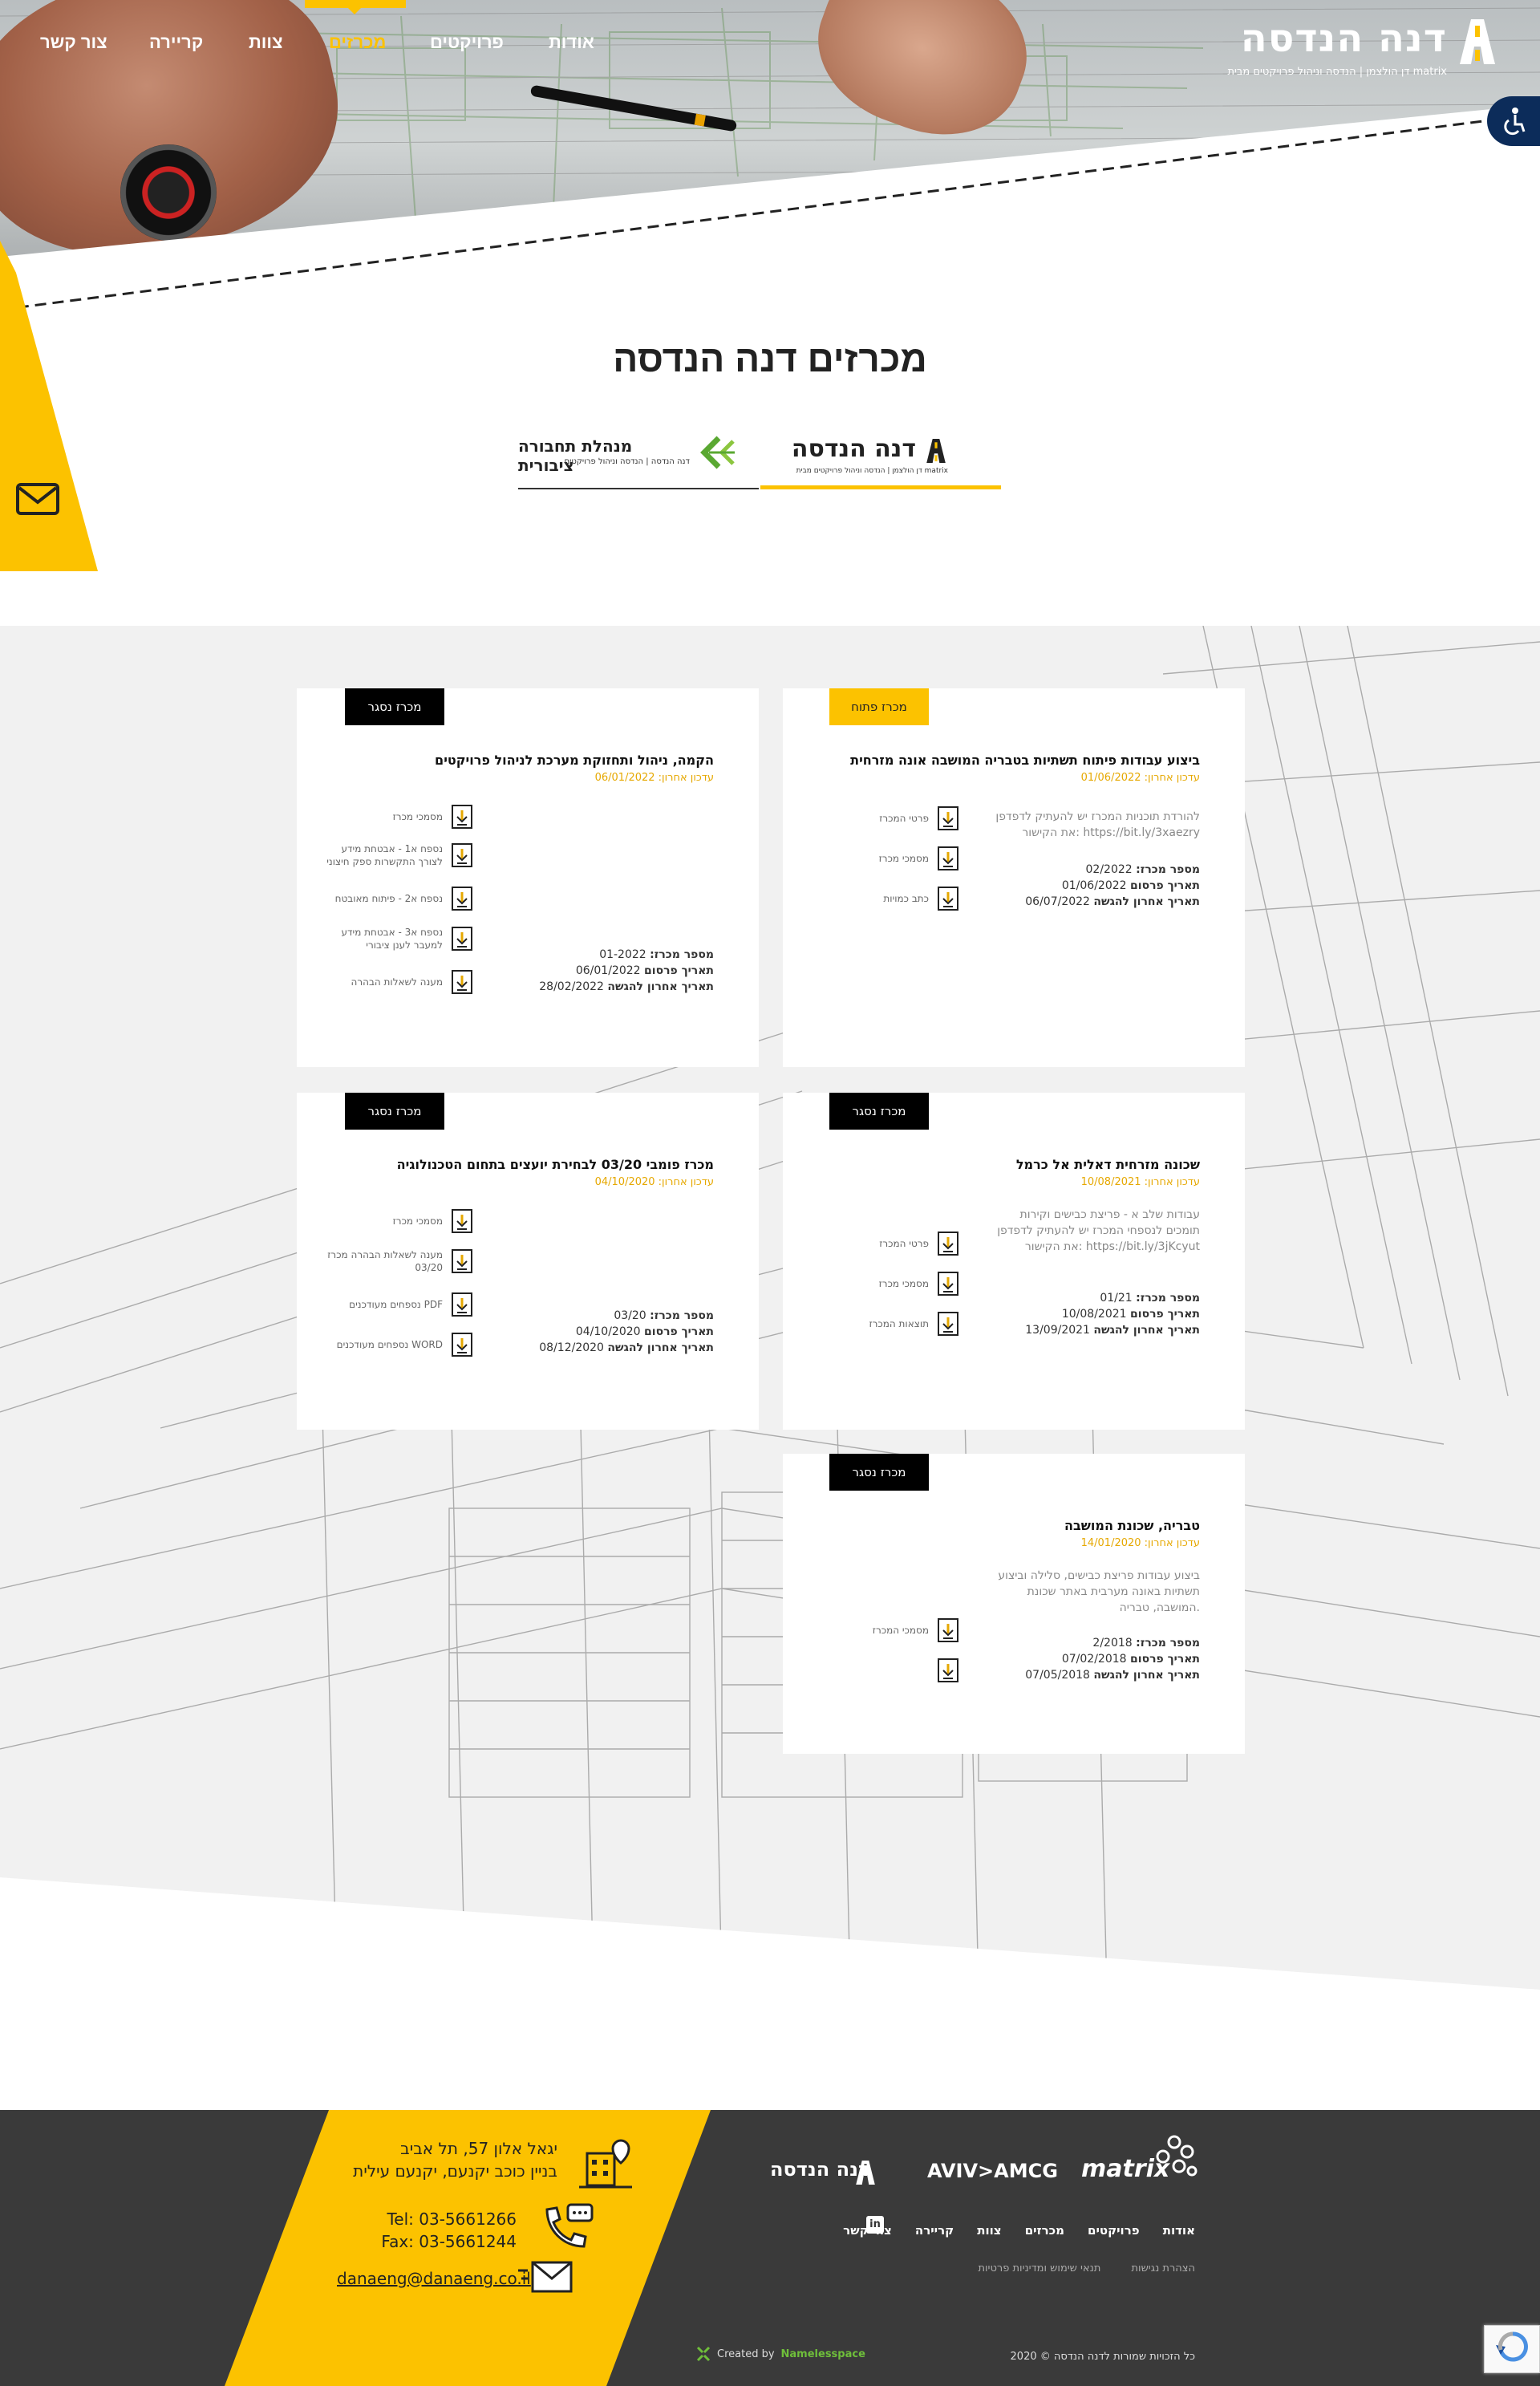 This screenshot has height=2386, width=1540. I want to click on privacy-link: תנאי שימוש ומדיניות פרטיות, so click(1039, 2268).